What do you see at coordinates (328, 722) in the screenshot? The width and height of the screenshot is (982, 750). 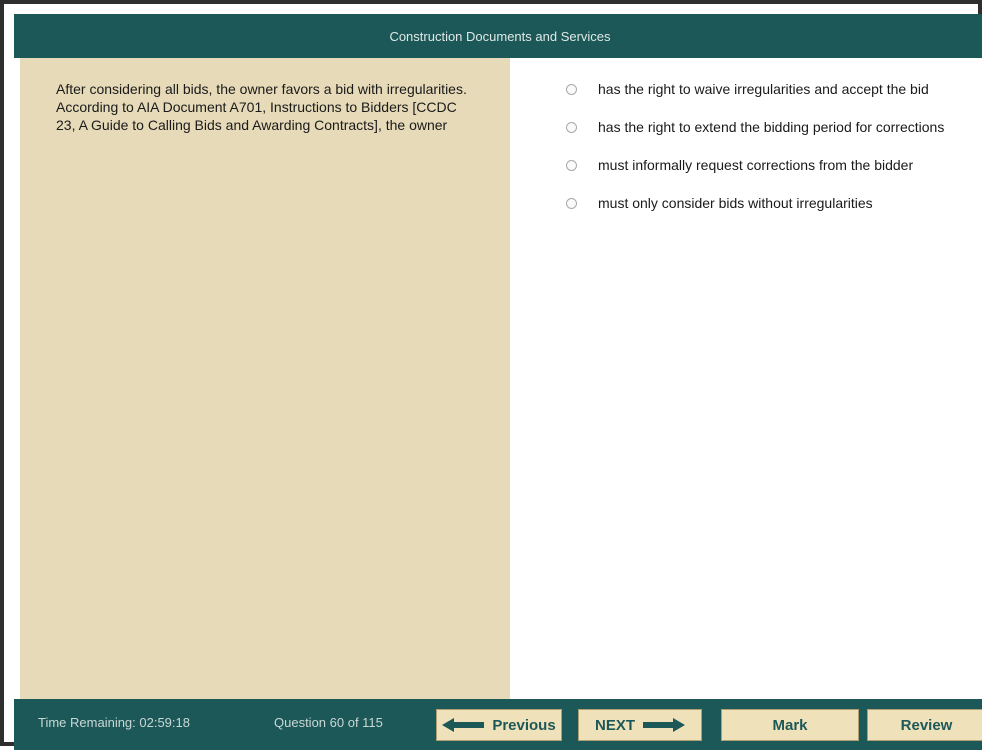 I see `question-counter: Question 60 of 115` at bounding box center [328, 722].